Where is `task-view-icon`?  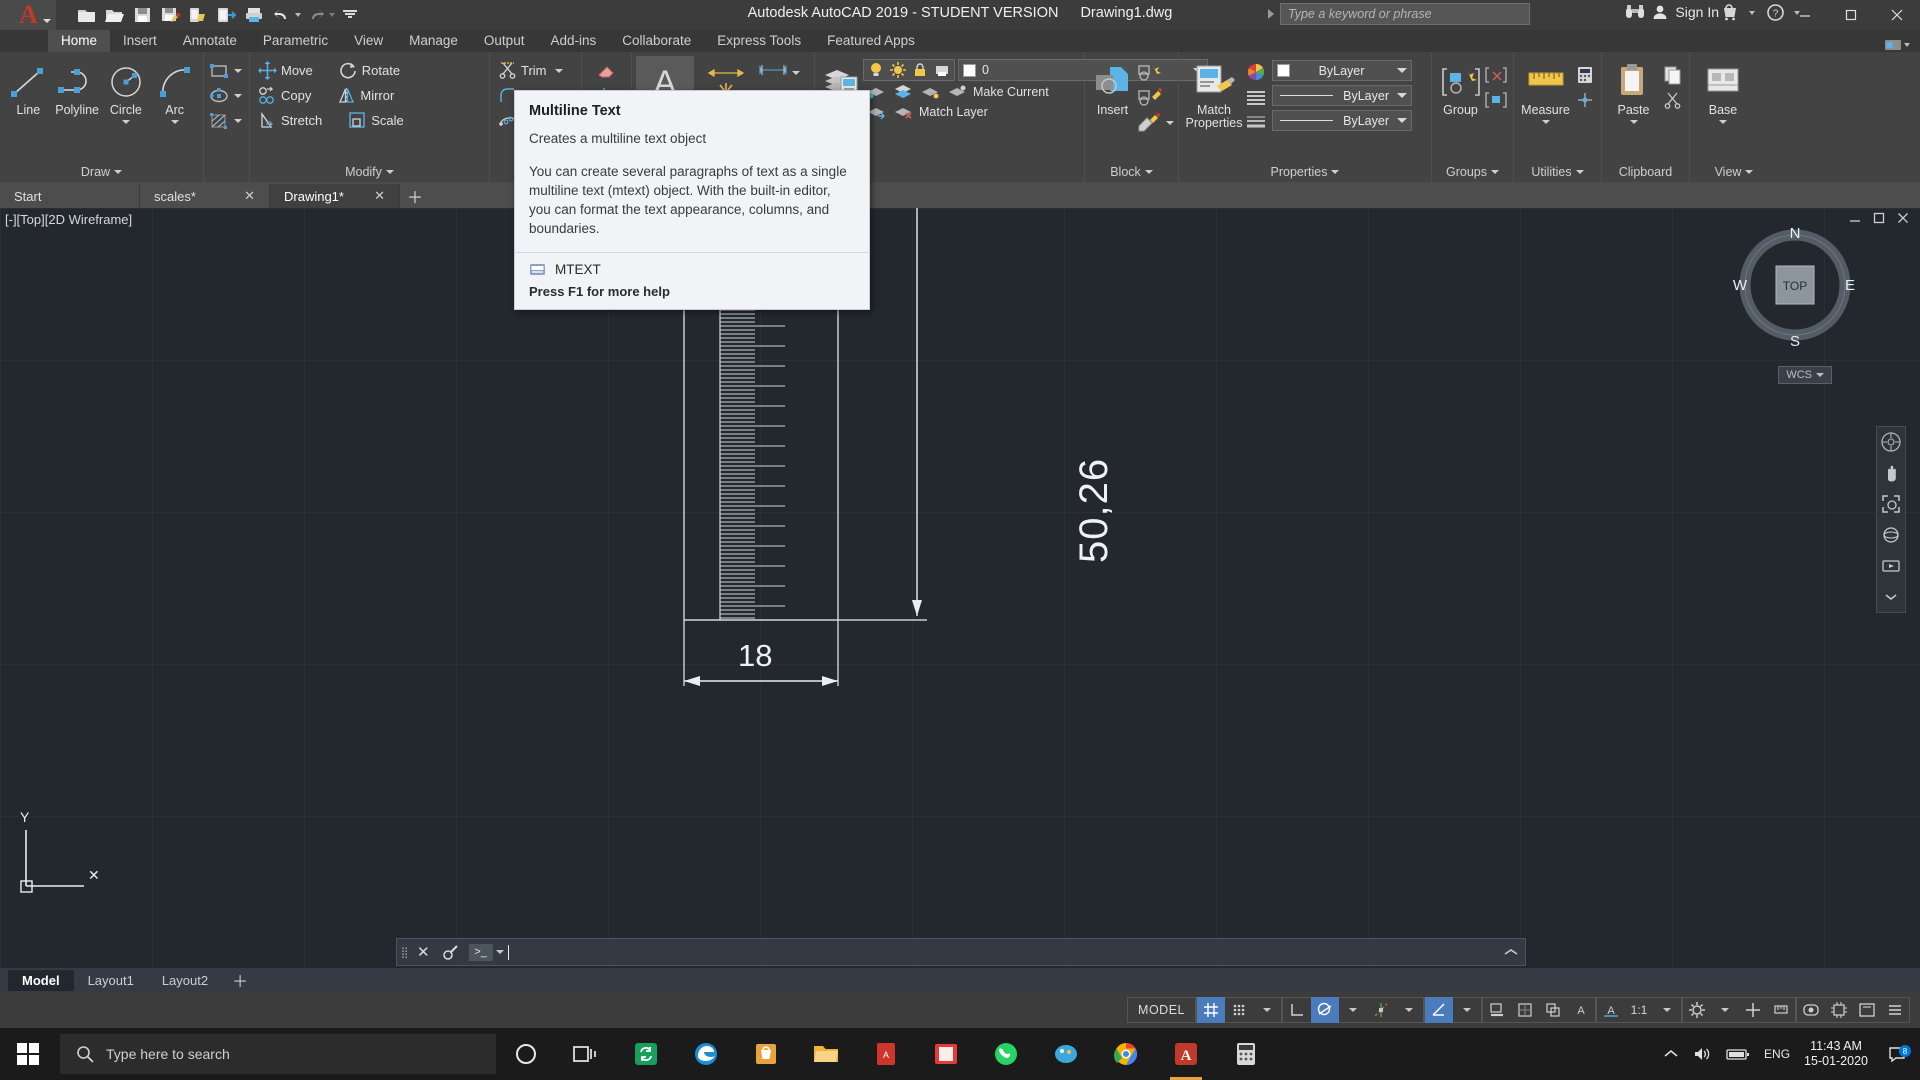
task-view-icon is located at coordinates (586, 1054).